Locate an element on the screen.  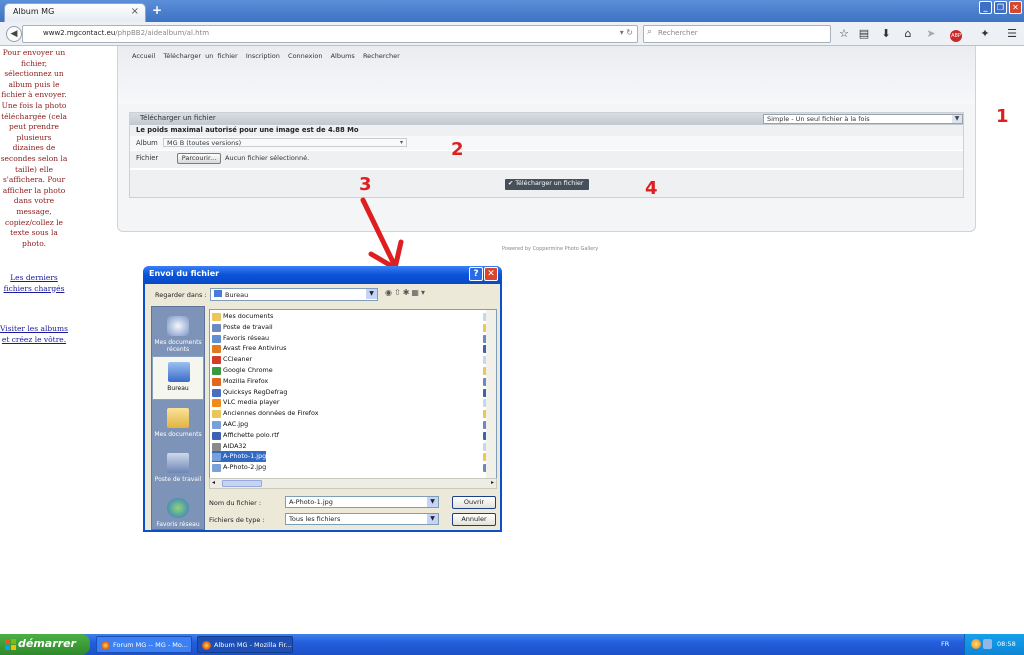
file-item: AAC.jpg is located at coordinates (230, 424).